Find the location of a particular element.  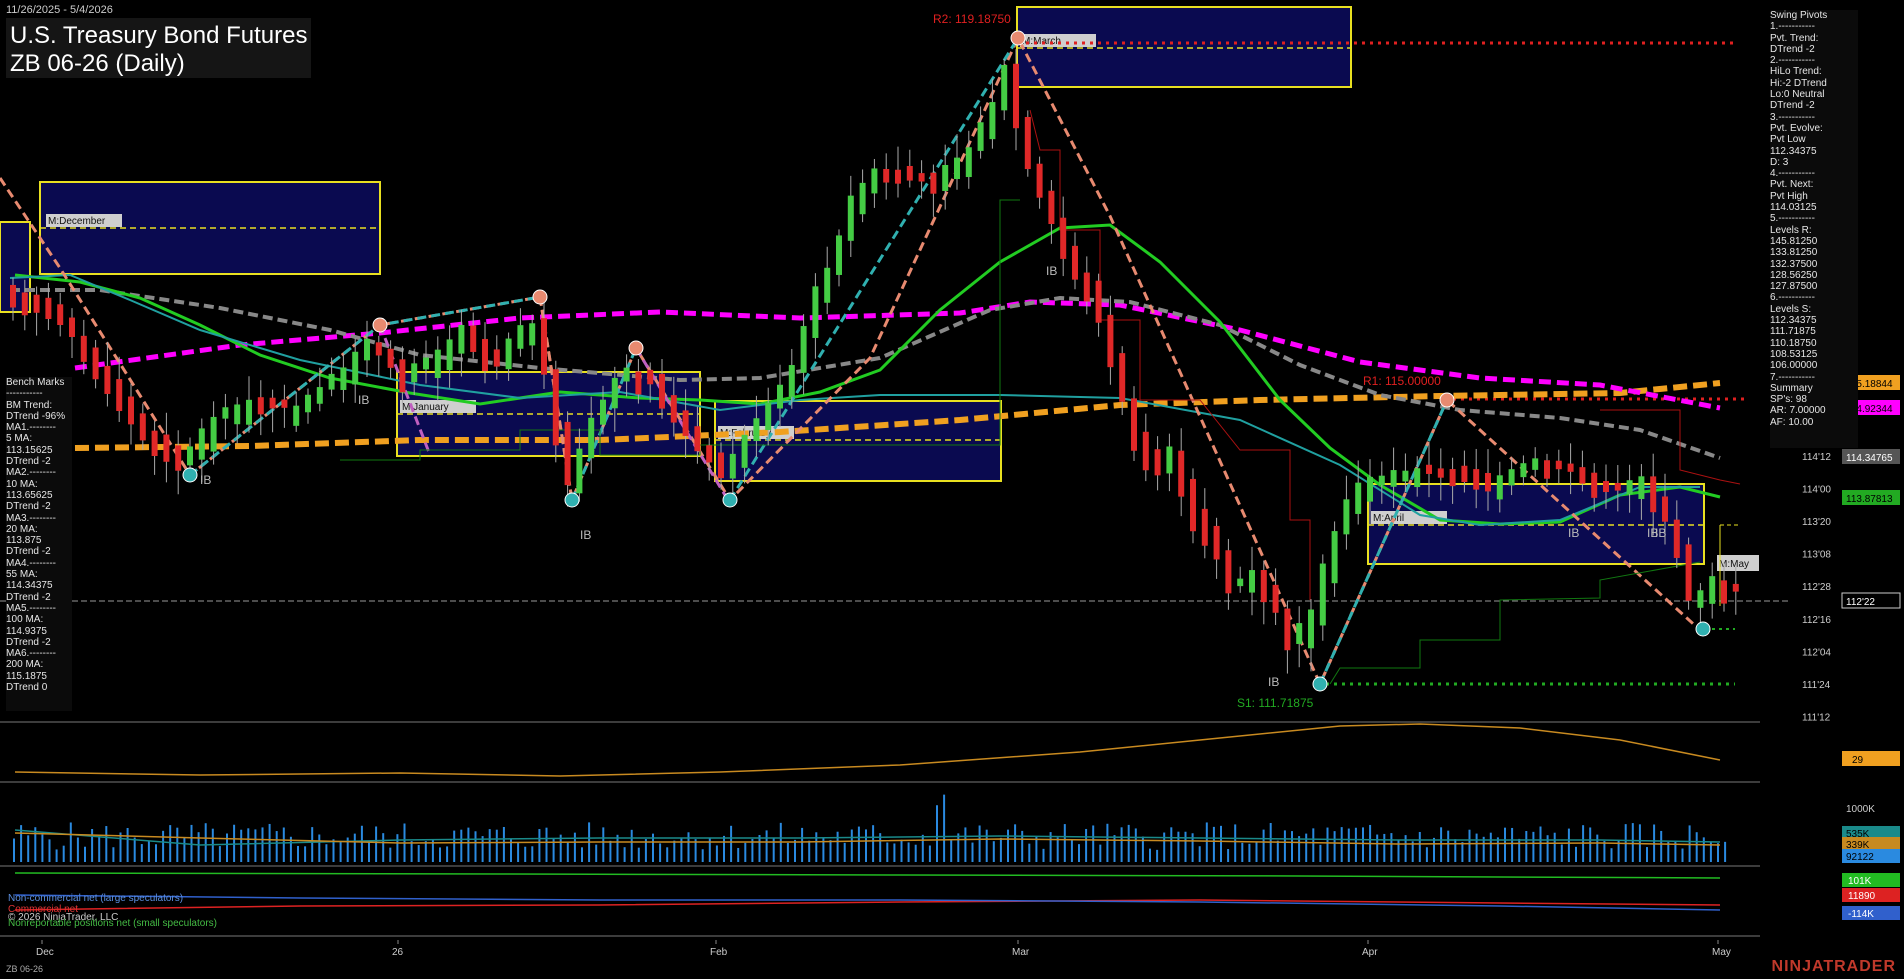

bench-panel-line: 55 MA: is located at coordinates (22, 575).